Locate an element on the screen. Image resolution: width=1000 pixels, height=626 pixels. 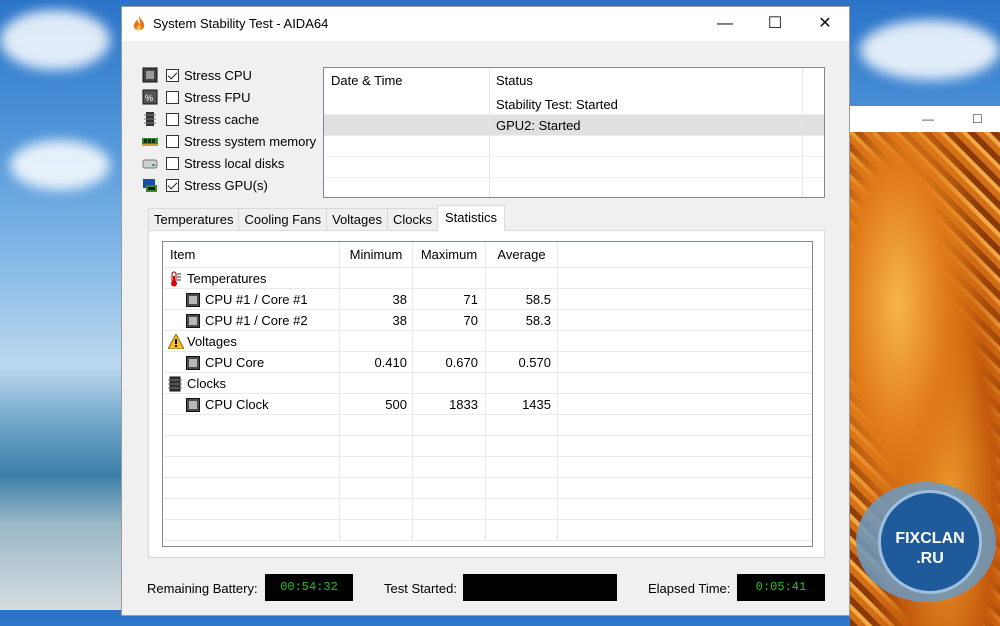
test-started-label: Test Started: is located at coordinates (420, 588).